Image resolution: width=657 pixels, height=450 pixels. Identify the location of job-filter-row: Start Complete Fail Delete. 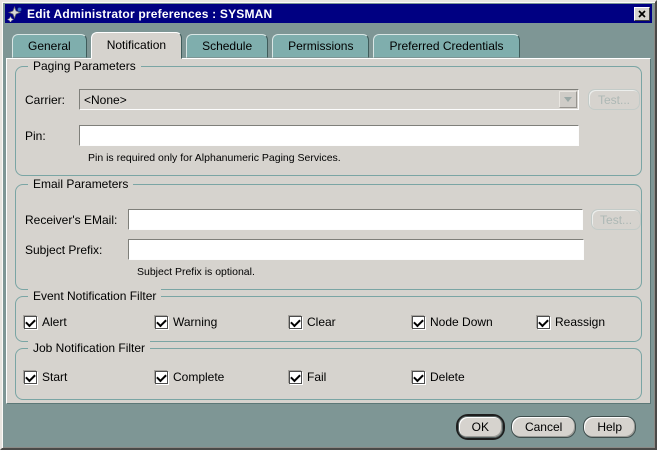
(328, 377).